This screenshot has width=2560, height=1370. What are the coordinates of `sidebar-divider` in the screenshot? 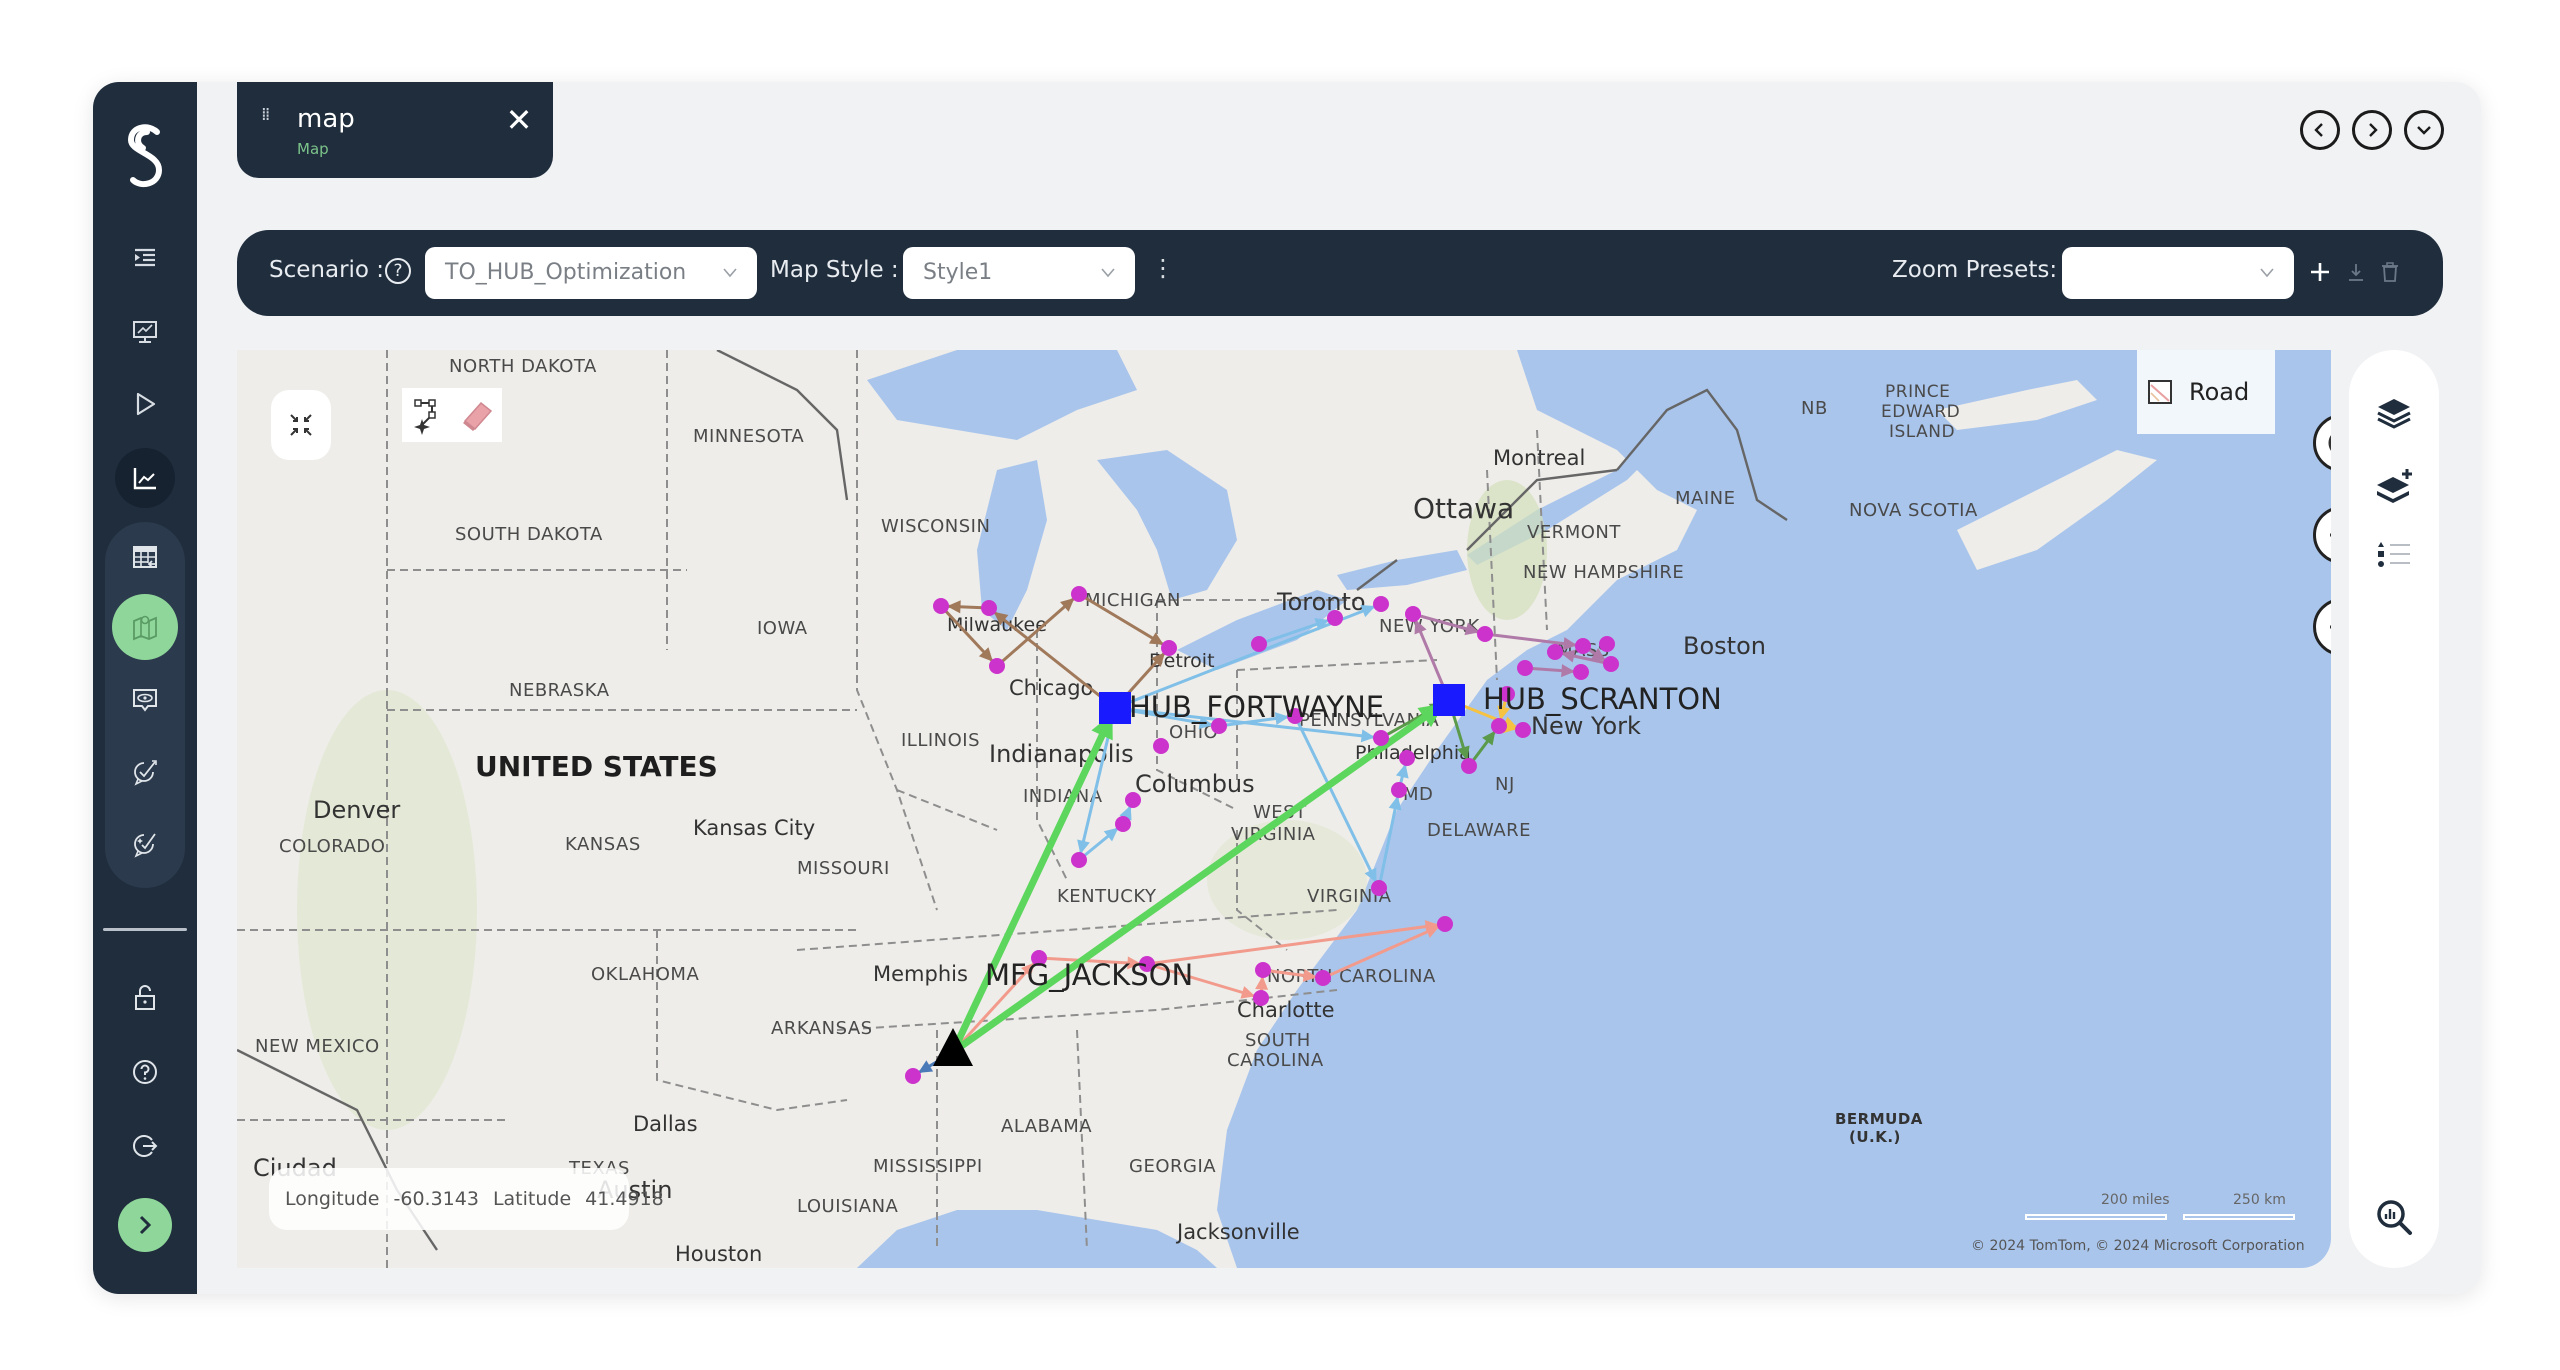 It's located at (145, 929).